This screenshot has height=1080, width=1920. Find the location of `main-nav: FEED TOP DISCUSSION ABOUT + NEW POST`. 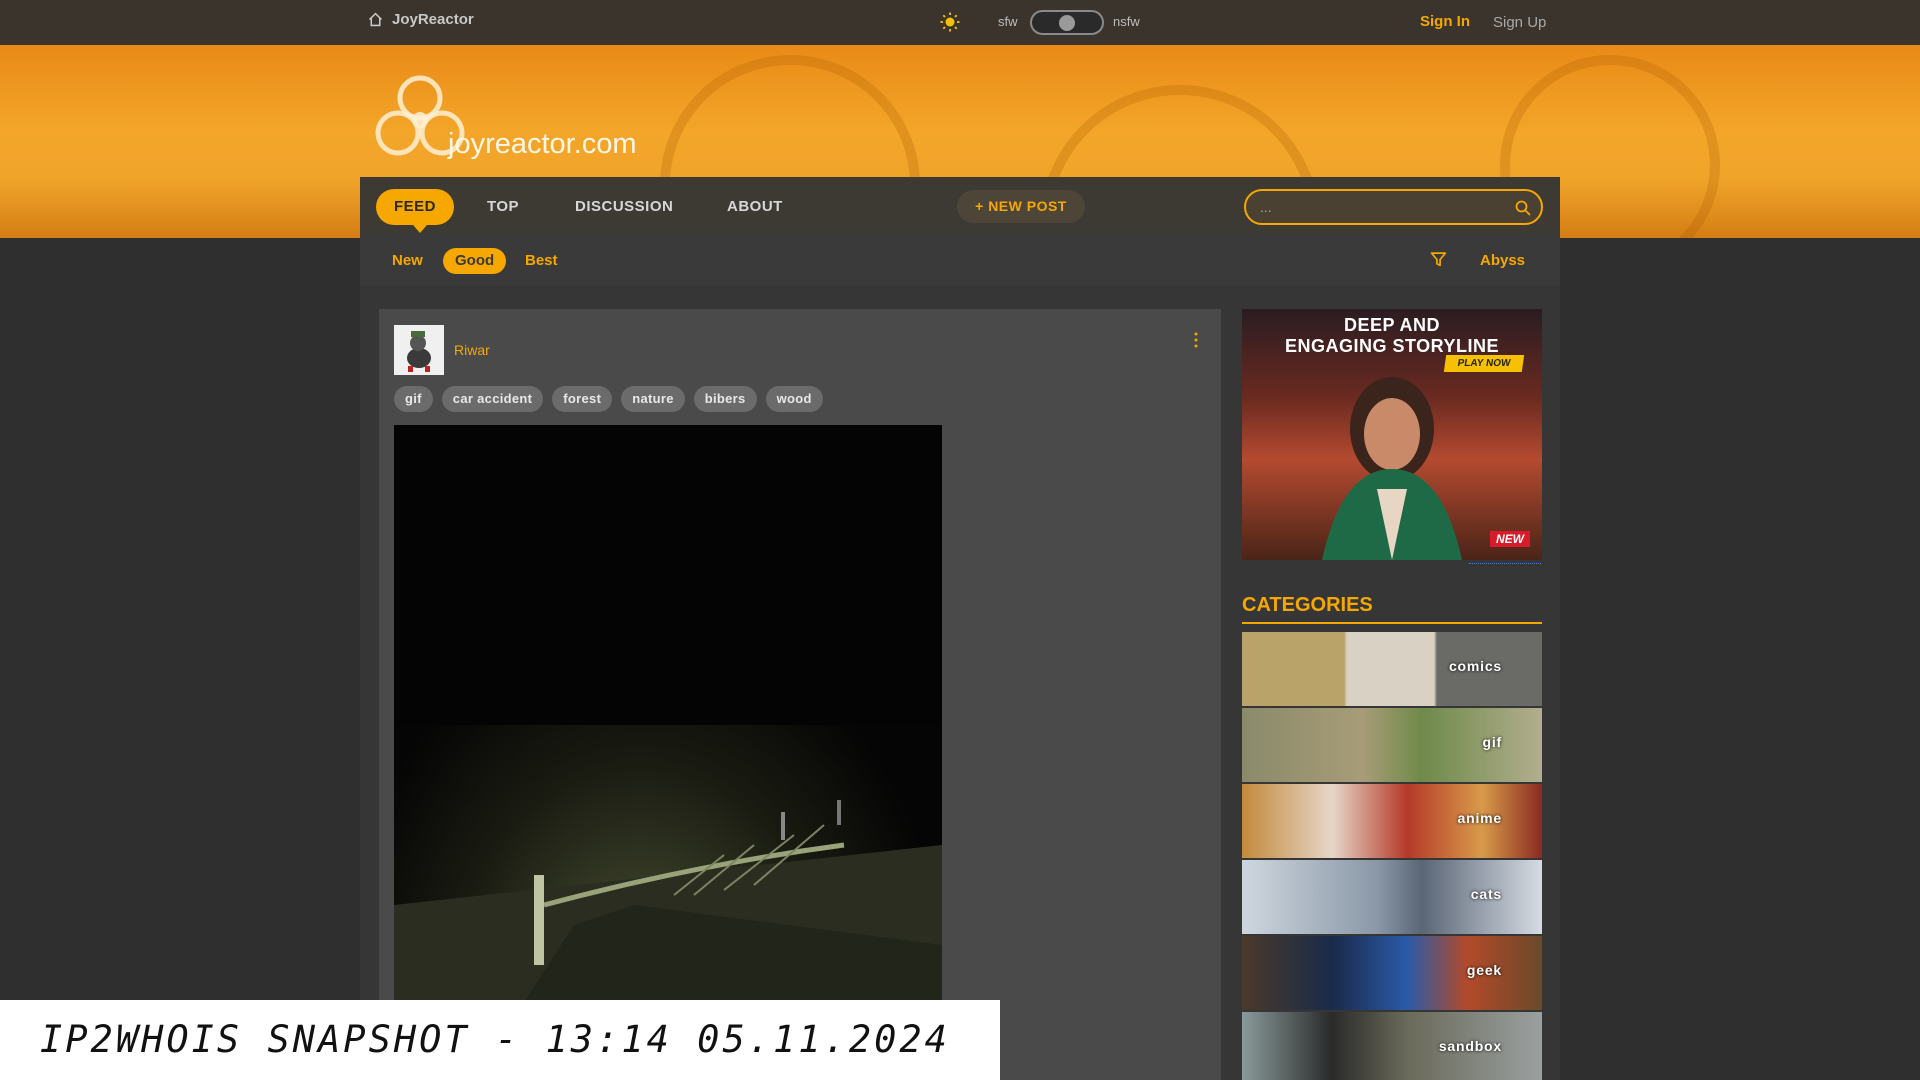

main-nav: FEED TOP DISCUSSION ABOUT + NEW POST is located at coordinates (960, 205).